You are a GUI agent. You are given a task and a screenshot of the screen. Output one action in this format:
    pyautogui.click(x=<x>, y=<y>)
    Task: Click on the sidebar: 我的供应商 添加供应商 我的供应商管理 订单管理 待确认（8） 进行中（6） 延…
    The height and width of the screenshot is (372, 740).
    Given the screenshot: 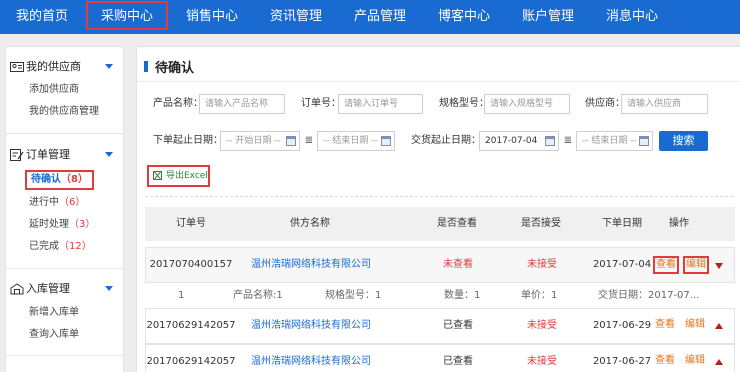 What is the action you would take?
    pyautogui.click(x=64, y=209)
    